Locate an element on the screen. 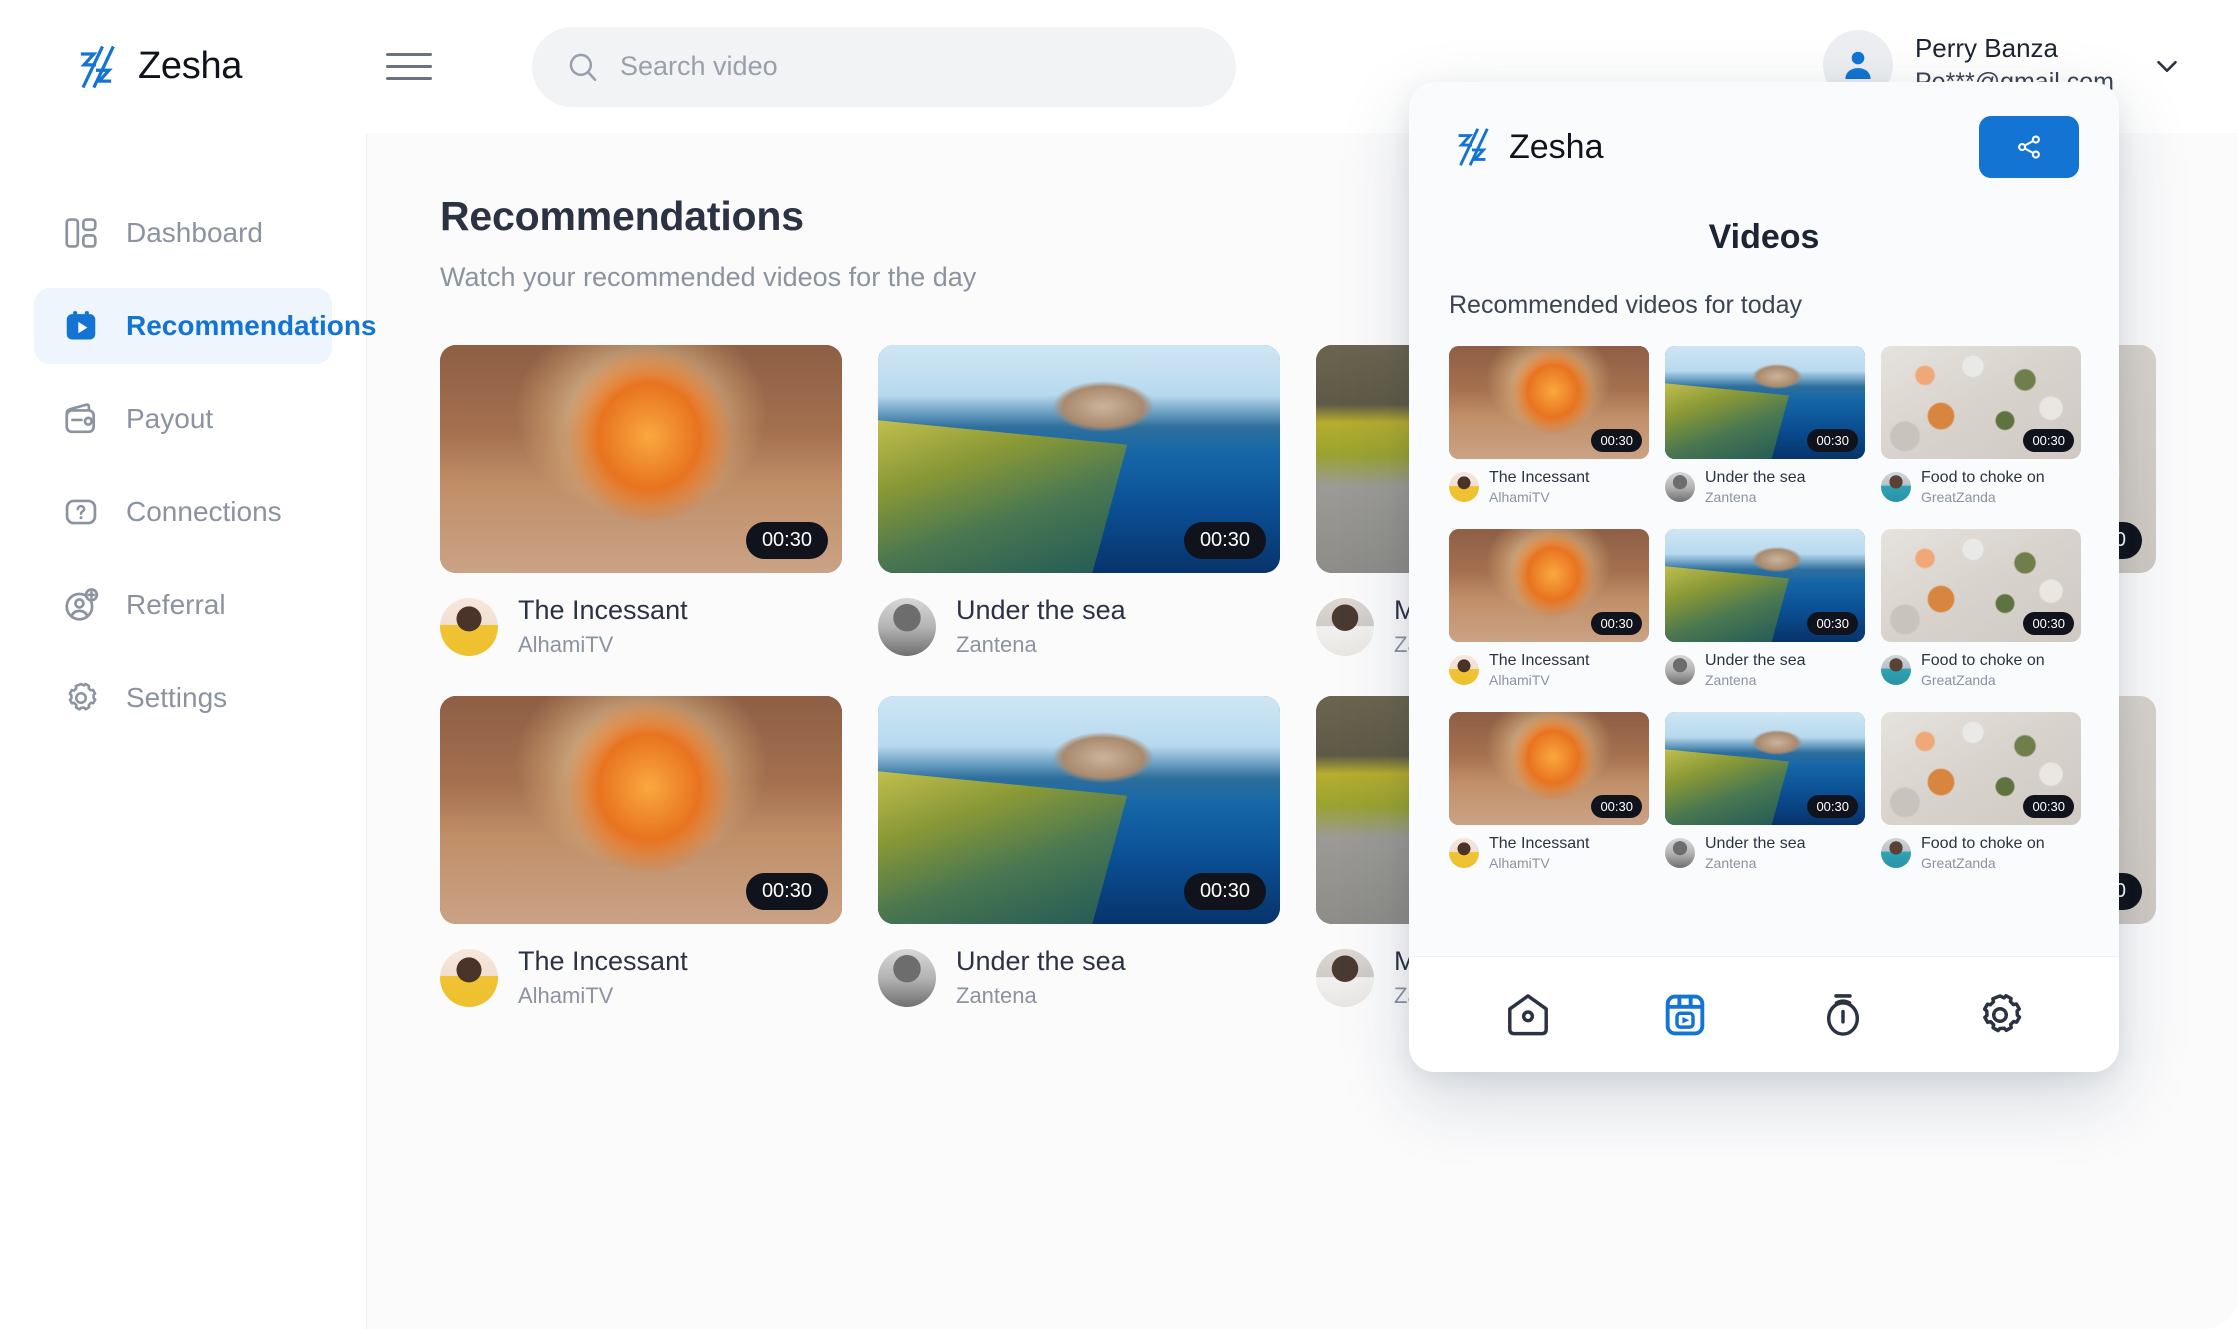 The height and width of the screenshot is (1329, 2238). search-icon is located at coordinates (583, 67).